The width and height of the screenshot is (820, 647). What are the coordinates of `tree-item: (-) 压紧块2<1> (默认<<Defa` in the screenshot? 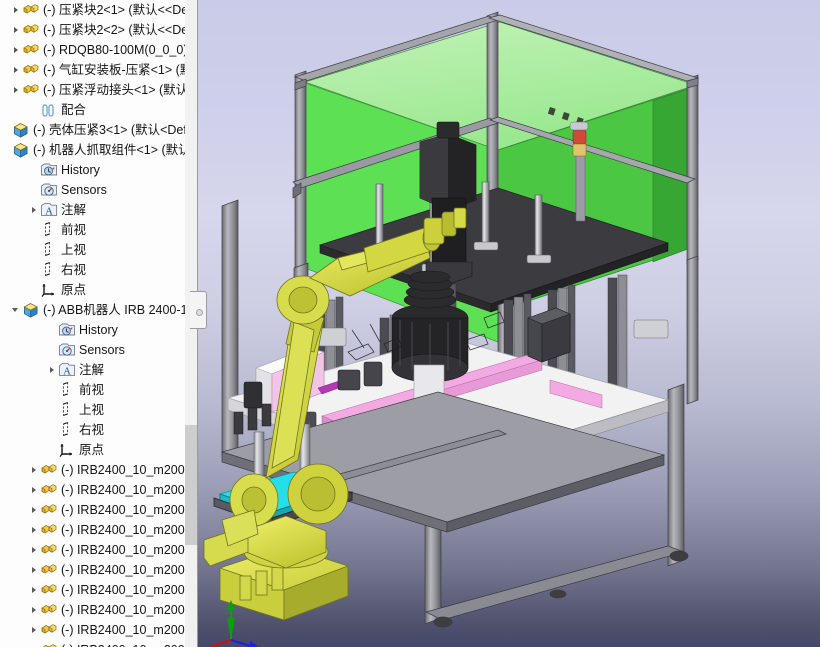 It's located at (99, 10).